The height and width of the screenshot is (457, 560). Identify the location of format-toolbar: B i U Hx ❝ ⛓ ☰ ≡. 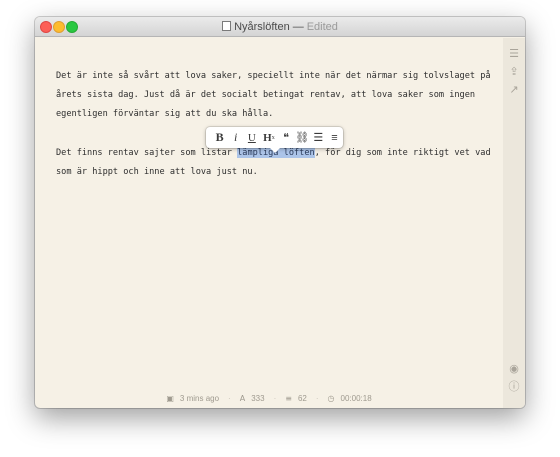
(274, 140).